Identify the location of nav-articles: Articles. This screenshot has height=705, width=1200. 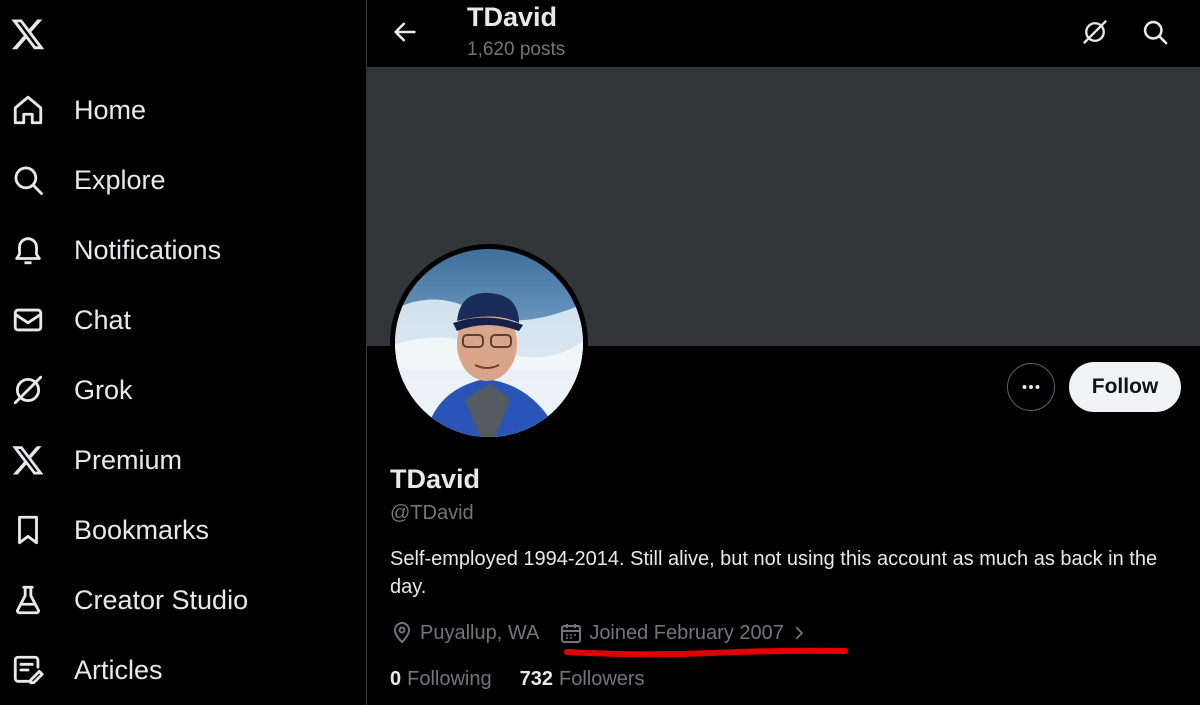
(170, 670).